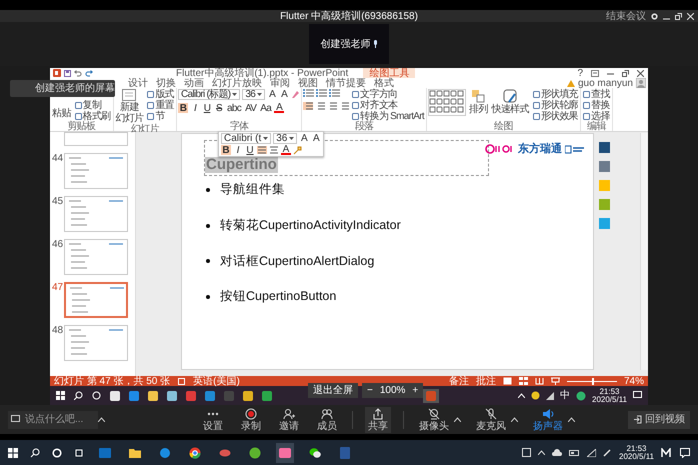  I want to click on ribbon-button: 形状填充, so click(555, 94).